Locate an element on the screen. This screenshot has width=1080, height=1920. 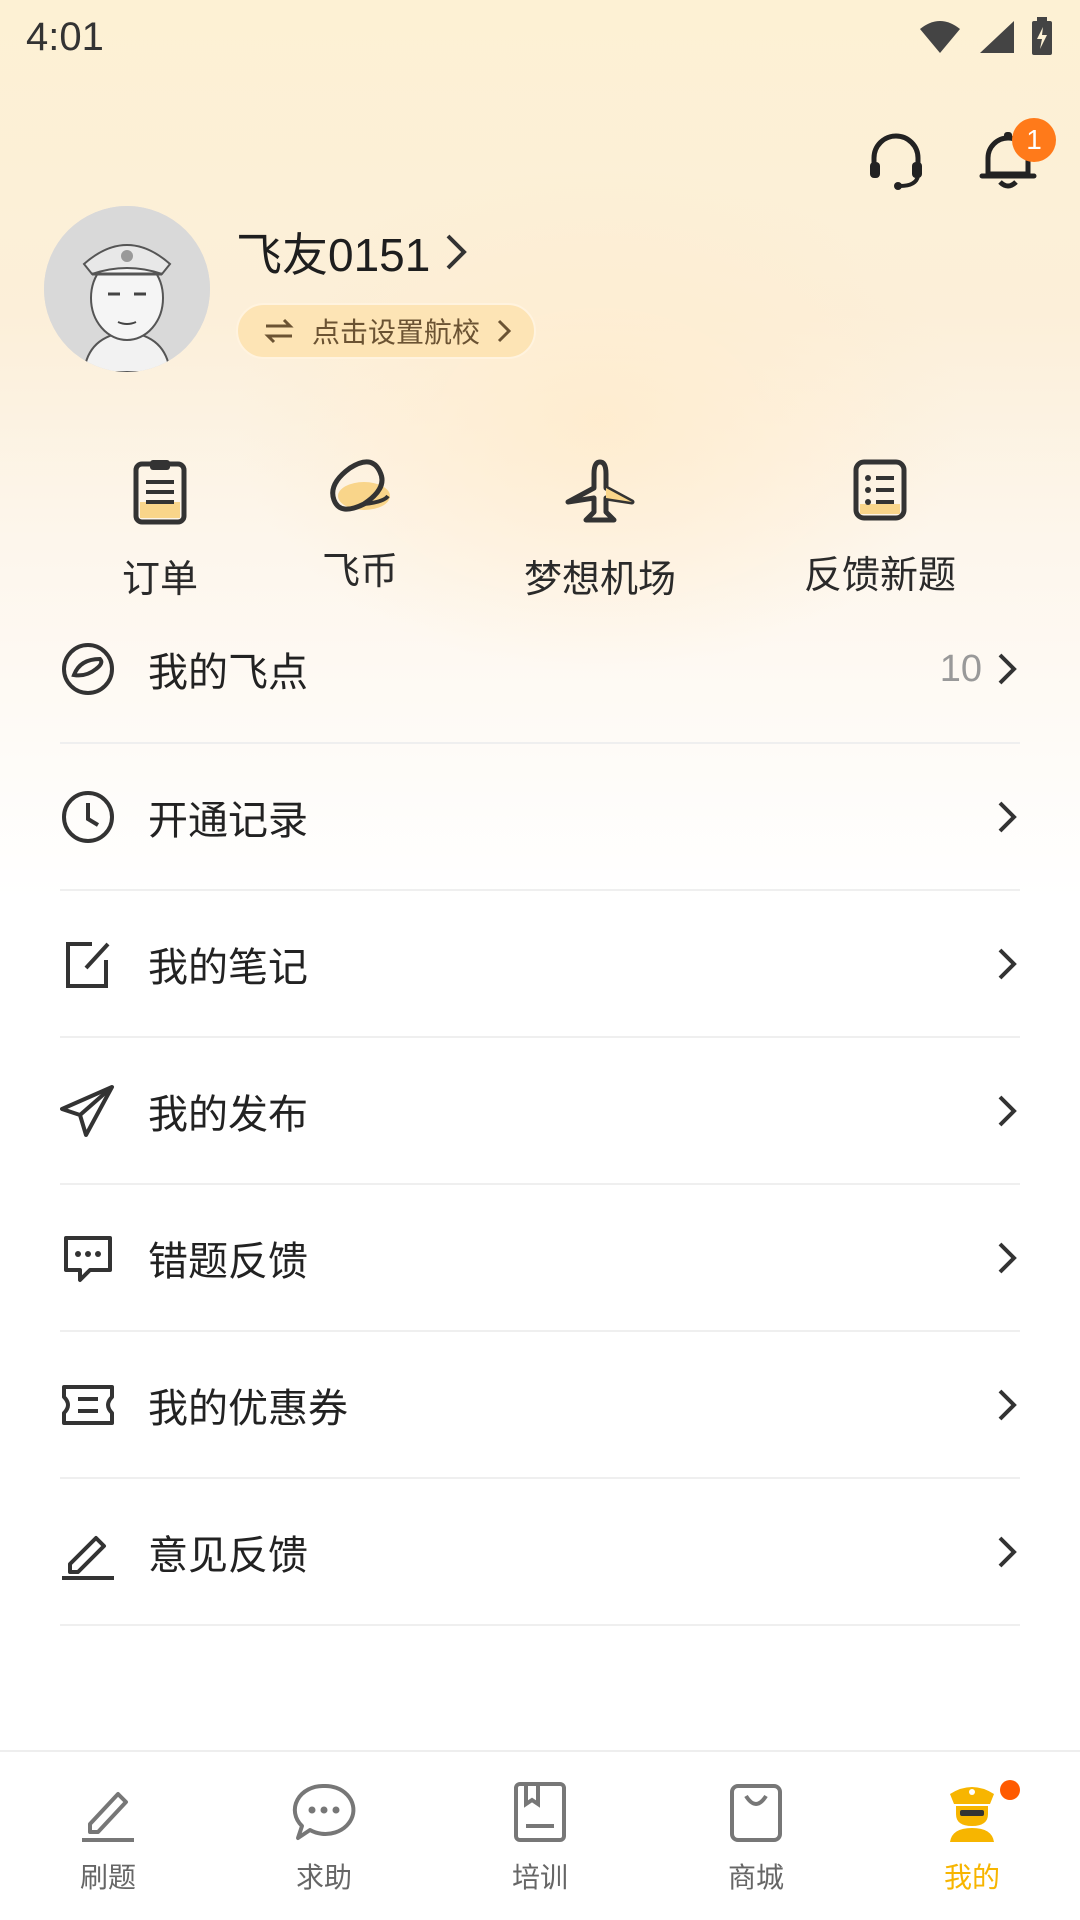
set-school-label: 点击设置航校 is located at coordinates (396, 332).